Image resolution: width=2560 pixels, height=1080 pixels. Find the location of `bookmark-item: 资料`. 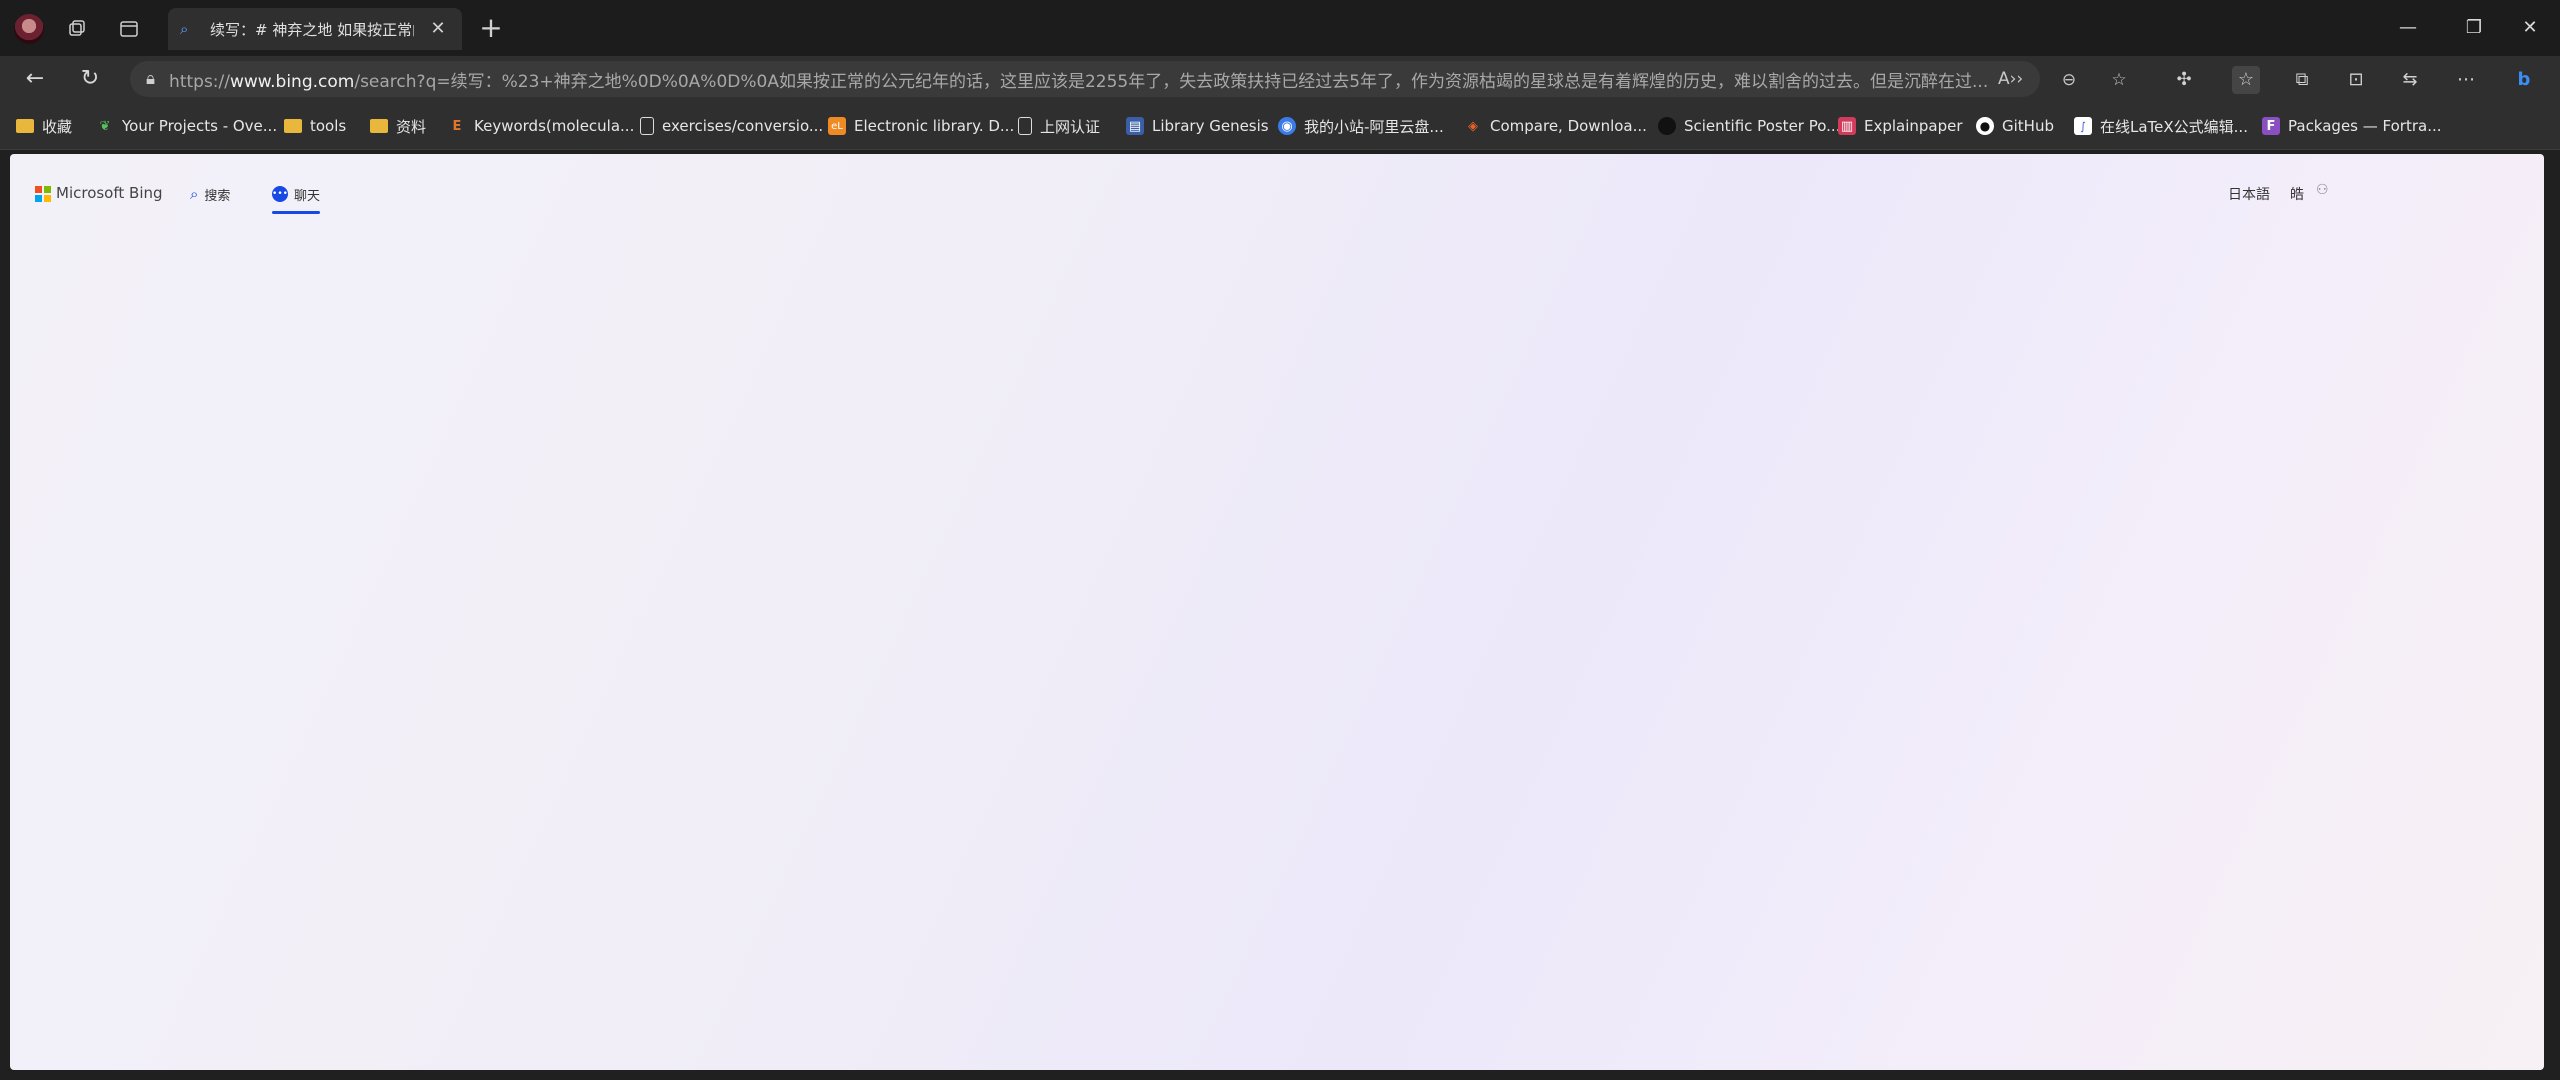

bookmark-item: 资料 is located at coordinates (398, 126).